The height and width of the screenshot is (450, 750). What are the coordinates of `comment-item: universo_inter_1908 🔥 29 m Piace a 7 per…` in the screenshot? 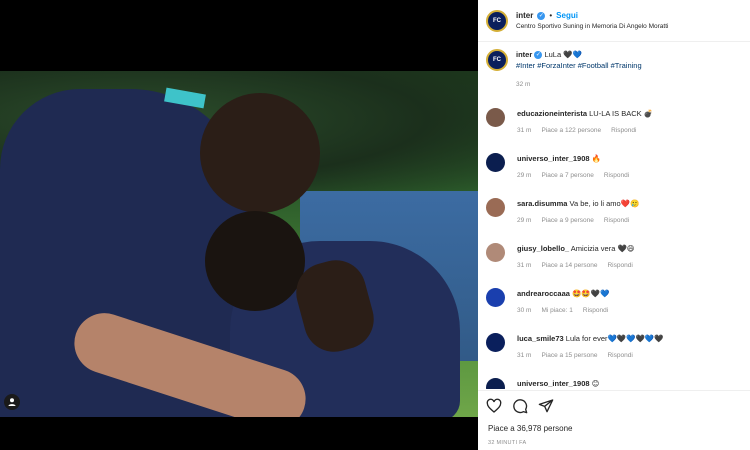 It's located at (614, 169).